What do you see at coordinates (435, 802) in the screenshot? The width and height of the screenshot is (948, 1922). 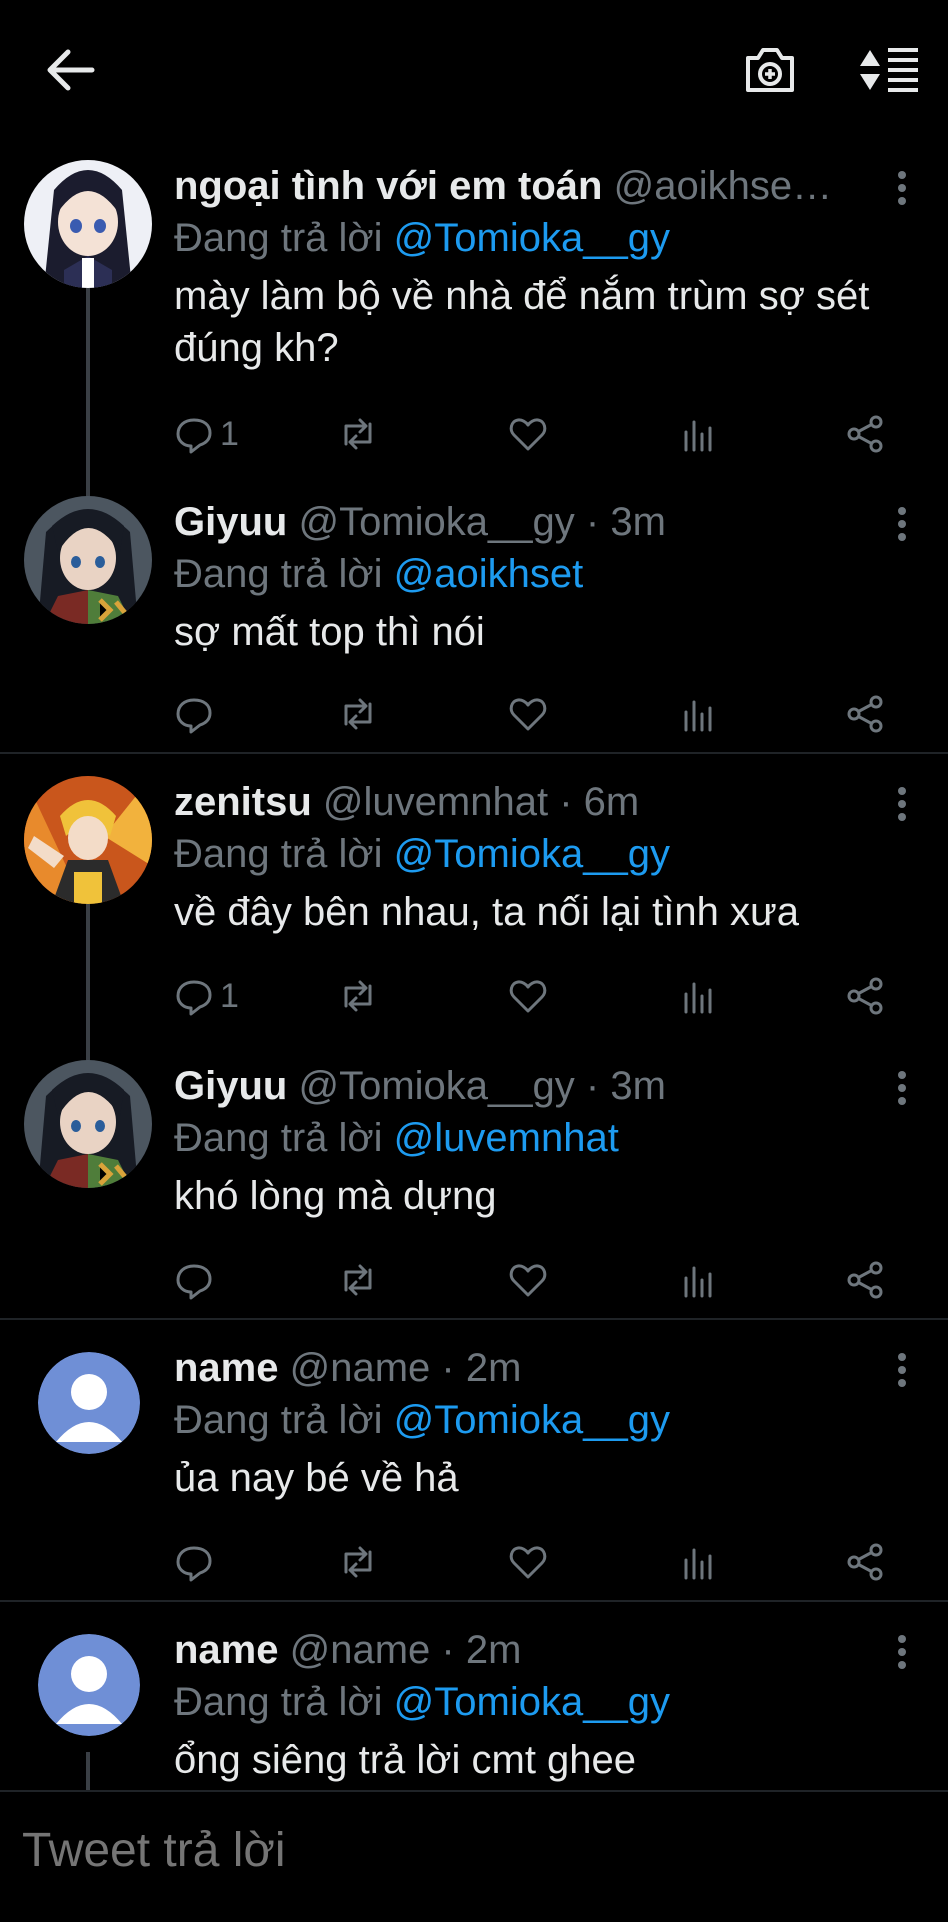 I see `handle: @luvemnhat` at bounding box center [435, 802].